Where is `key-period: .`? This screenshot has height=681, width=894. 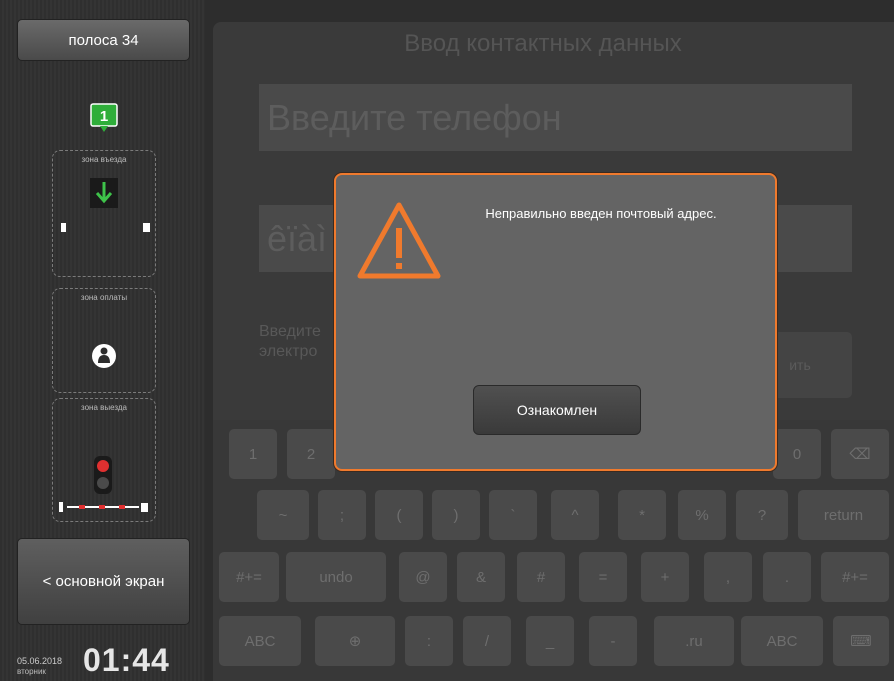 key-period: . is located at coordinates (787, 577).